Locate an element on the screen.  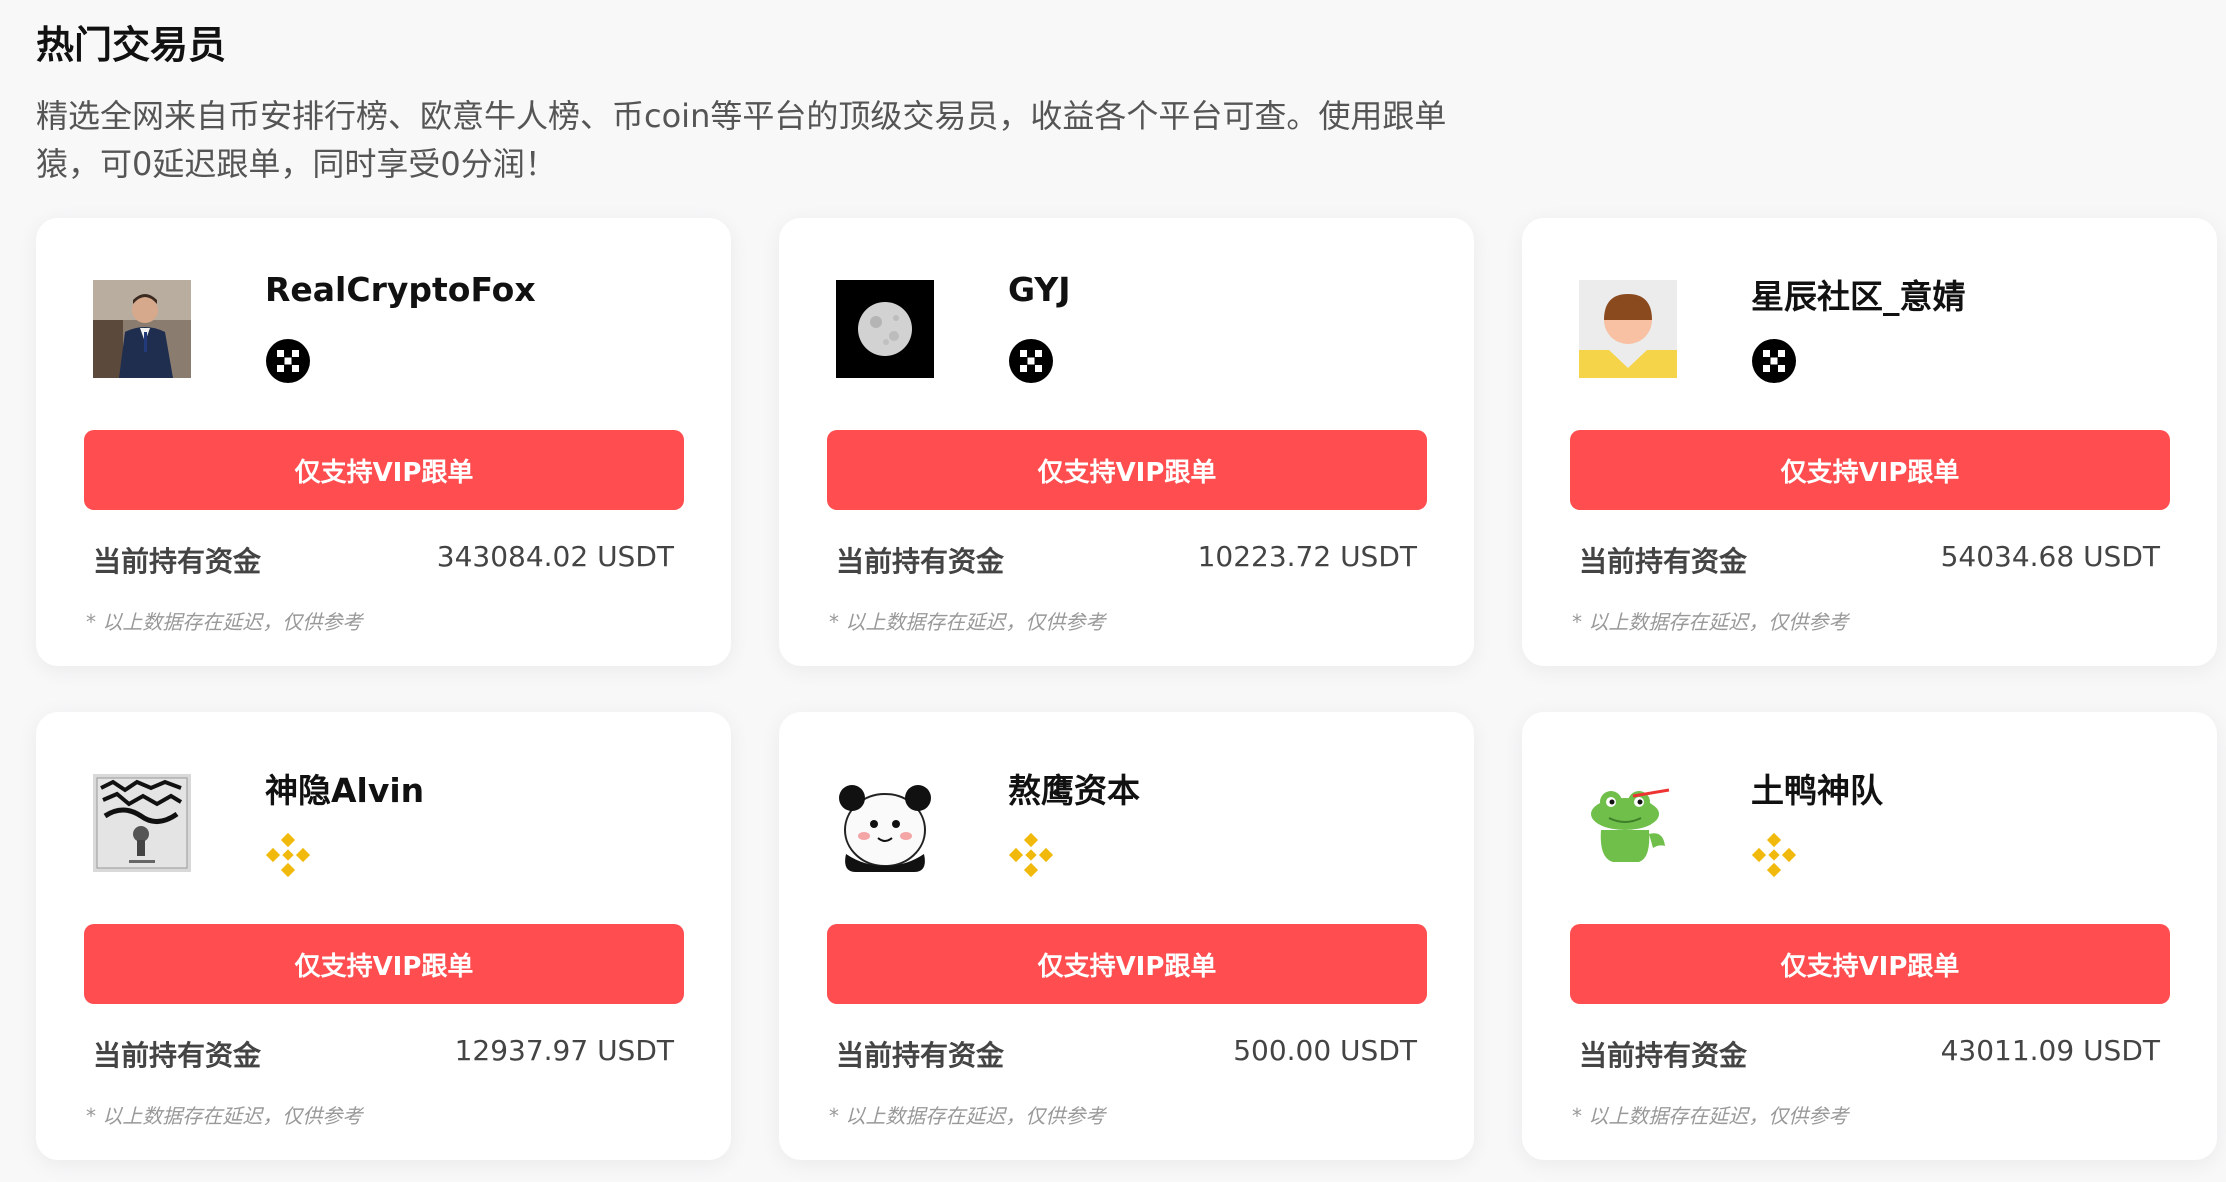
suited-man-photo-icon is located at coordinates (142, 329).